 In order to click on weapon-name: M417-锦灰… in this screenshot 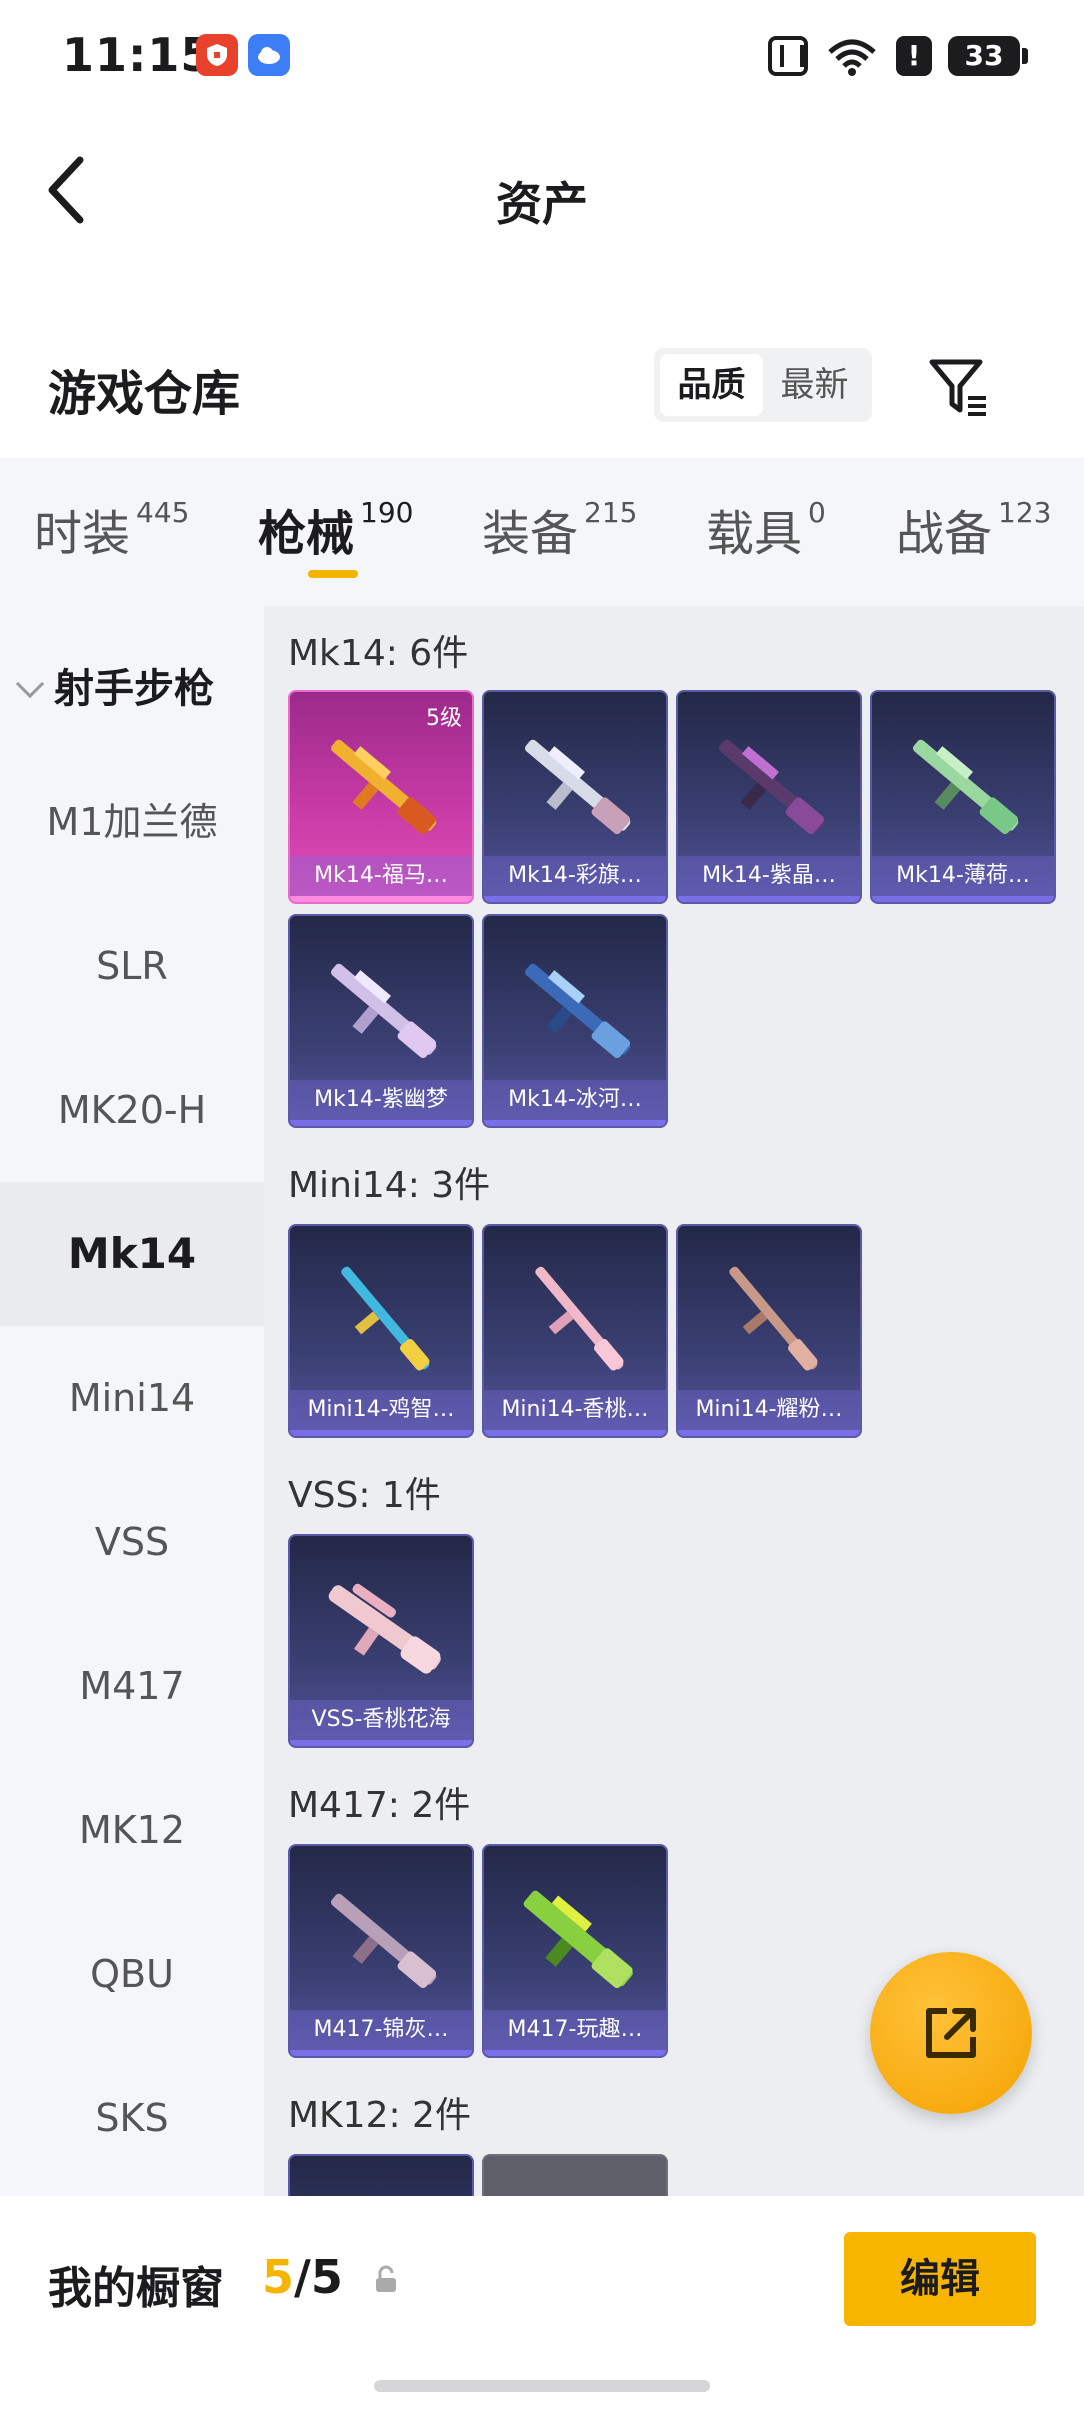, I will do `click(381, 2030)`.